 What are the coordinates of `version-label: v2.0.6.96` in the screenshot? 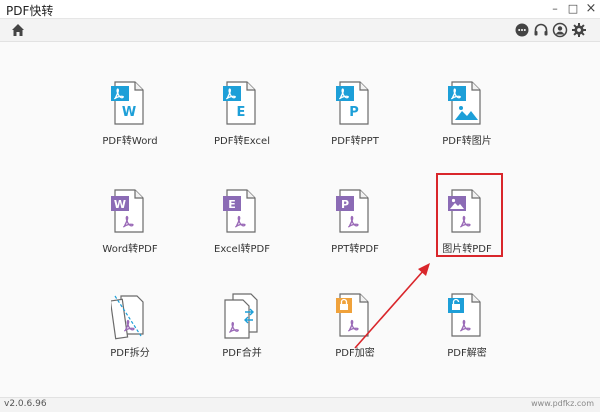 It's located at (25, 404).